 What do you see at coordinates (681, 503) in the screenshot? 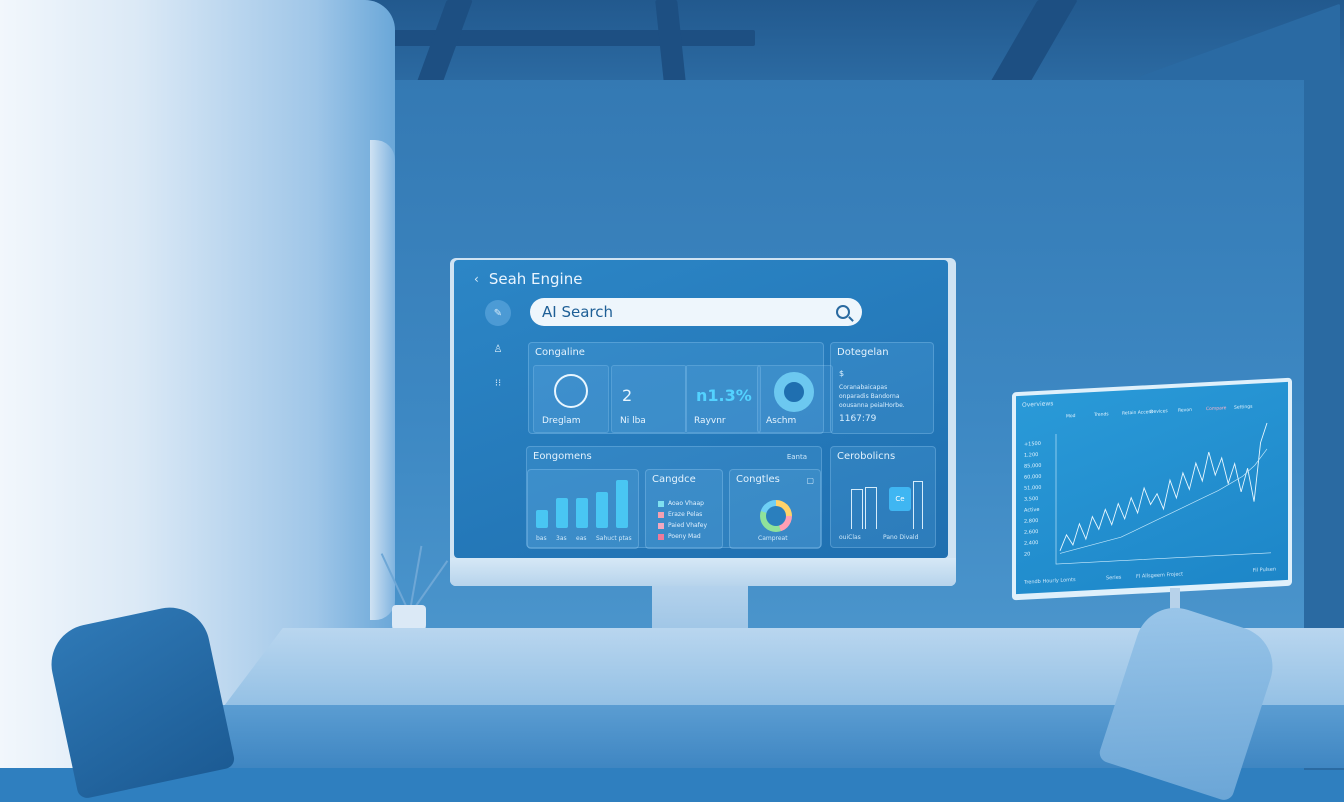
I see `legend-item: Aoao Vhaap` at bounding box center [681, 503].